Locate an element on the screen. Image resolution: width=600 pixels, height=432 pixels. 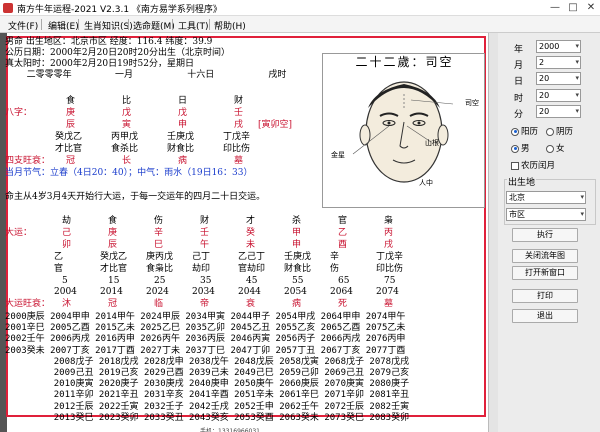
dayun-year: 2074 is located at coordinates (387, 292).